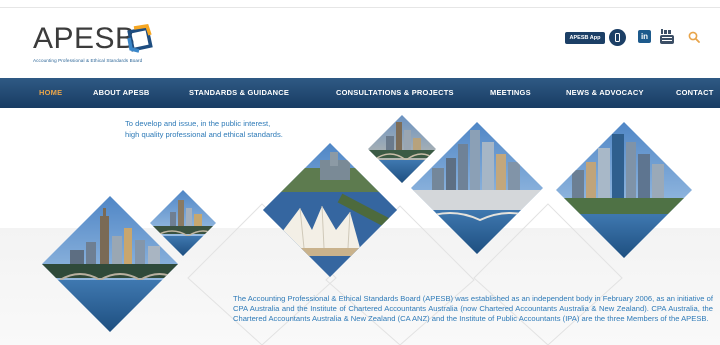 The height and width of the screenshot is (345, 720). I want to click on diamond-perth-skyline, so click(624, 190).